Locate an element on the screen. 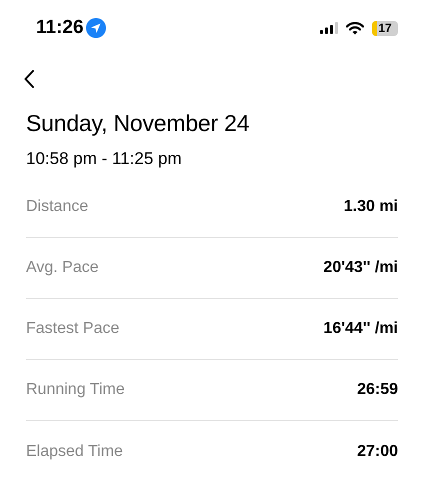 The width and height of the screenshot is (424, 500). stat-value: 1.30 mi is located at coordinates (371, 207).